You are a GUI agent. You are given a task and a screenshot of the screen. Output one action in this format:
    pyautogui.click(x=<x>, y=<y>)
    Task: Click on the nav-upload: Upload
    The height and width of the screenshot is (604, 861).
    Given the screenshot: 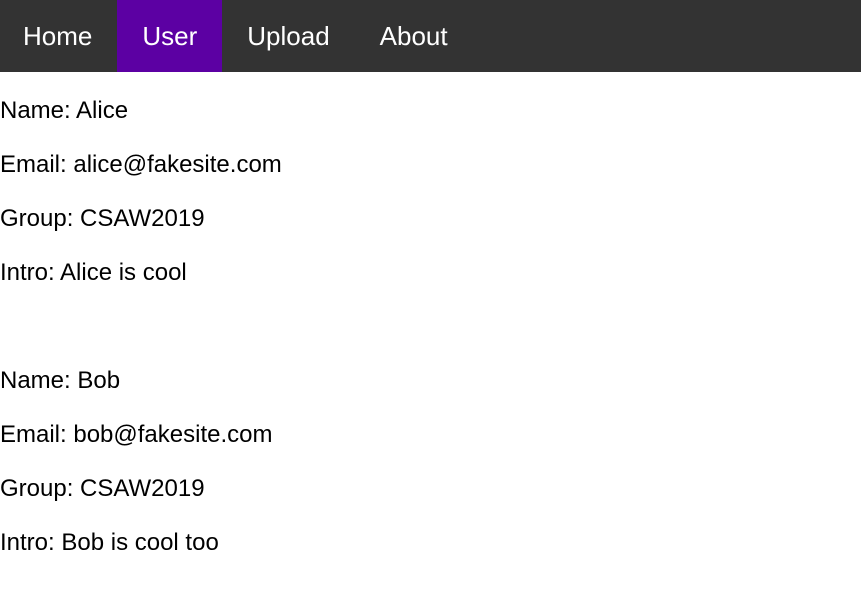 What is the action you would take?
    pyautogui.click(x=288, y=36)
    